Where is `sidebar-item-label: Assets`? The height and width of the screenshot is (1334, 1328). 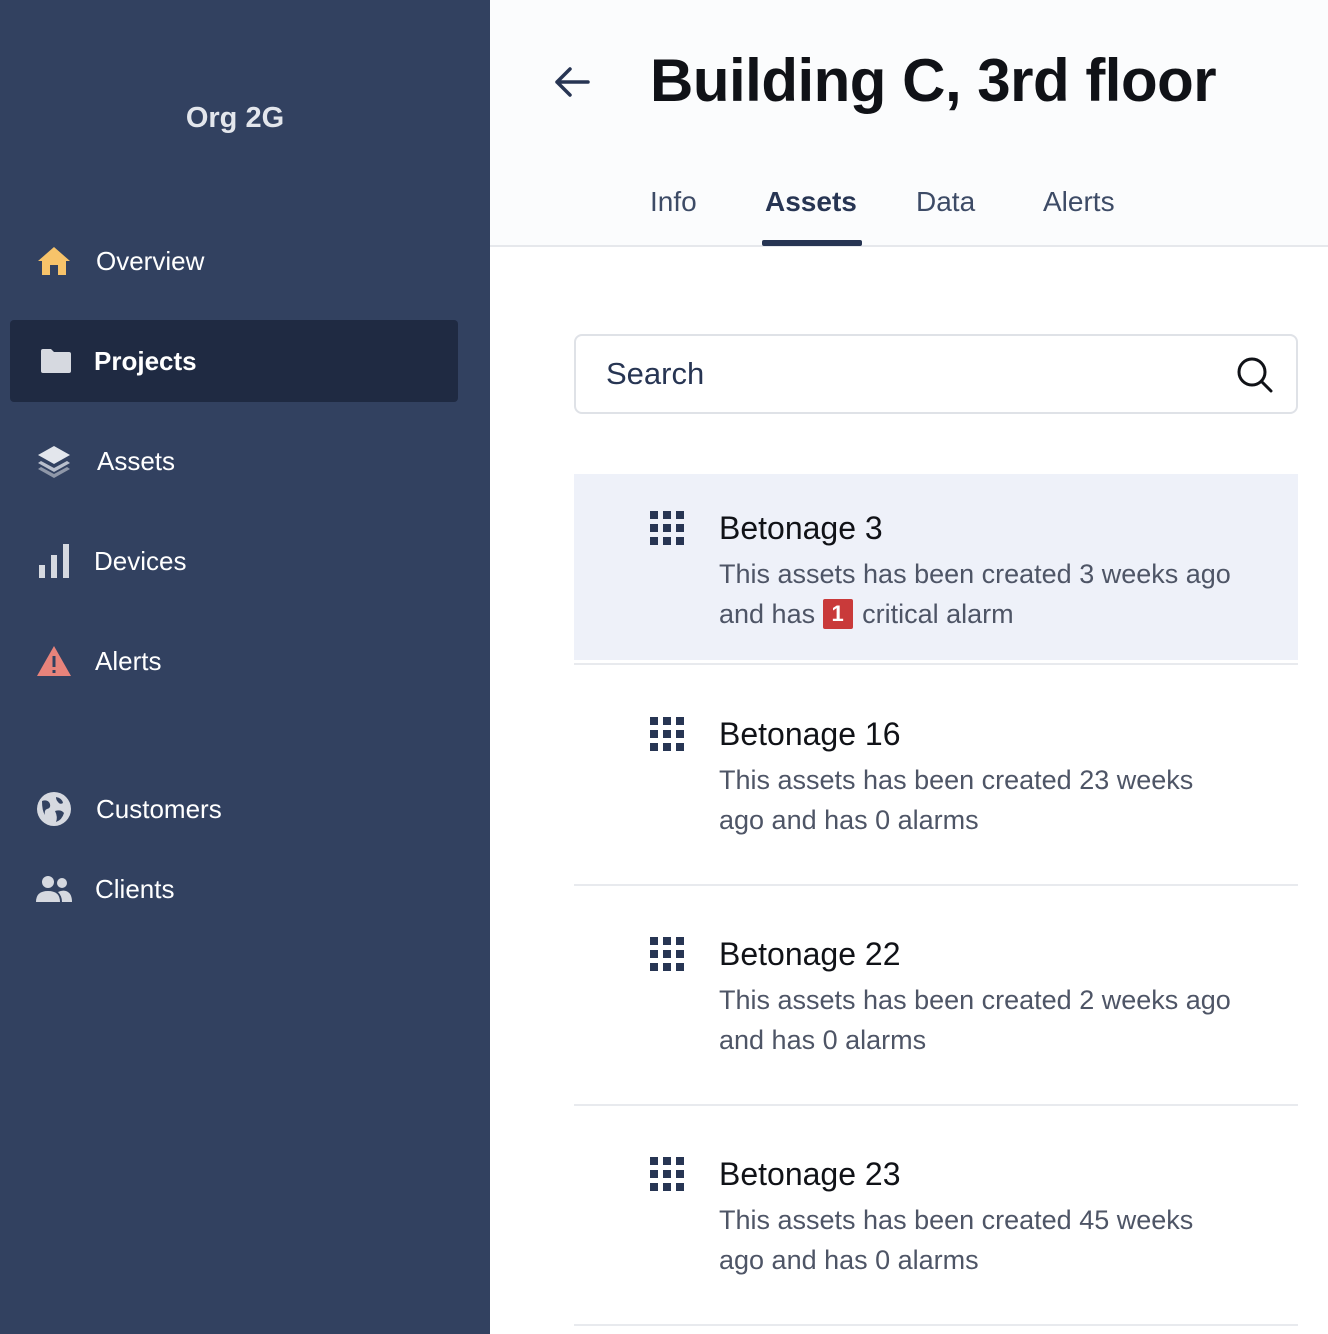 sidebar-item-label: Assets is located at coordinates (136, 460).